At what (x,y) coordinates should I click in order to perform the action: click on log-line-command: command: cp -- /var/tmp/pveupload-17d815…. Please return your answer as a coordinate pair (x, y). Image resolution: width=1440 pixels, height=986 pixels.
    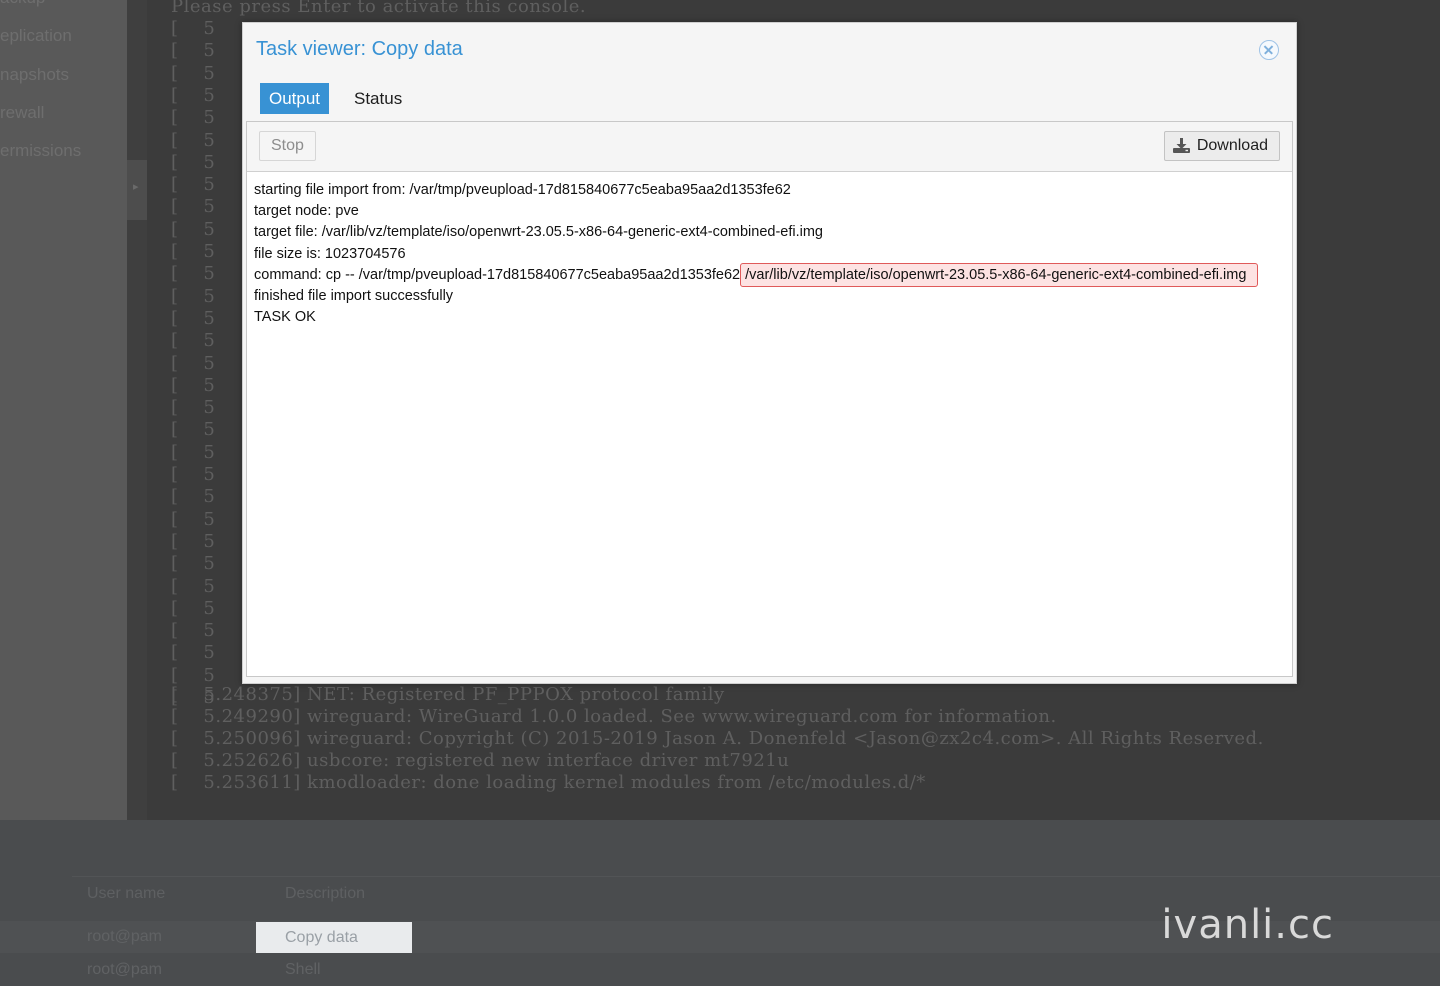
    Looking at the image, I should click on (769, 274).